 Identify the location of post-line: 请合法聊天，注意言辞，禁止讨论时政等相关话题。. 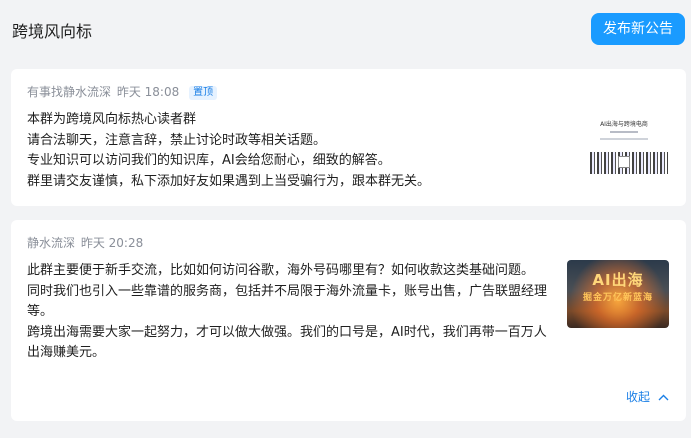
(177, 140).